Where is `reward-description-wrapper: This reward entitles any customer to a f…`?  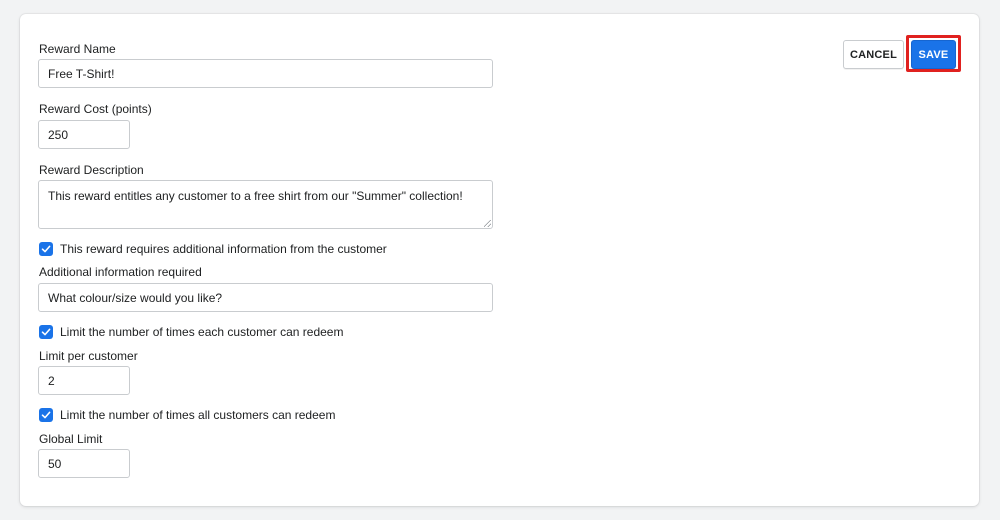 reward-description-wrapper: This reward entitles any customer to a f… is located at coordinates (265, 204).